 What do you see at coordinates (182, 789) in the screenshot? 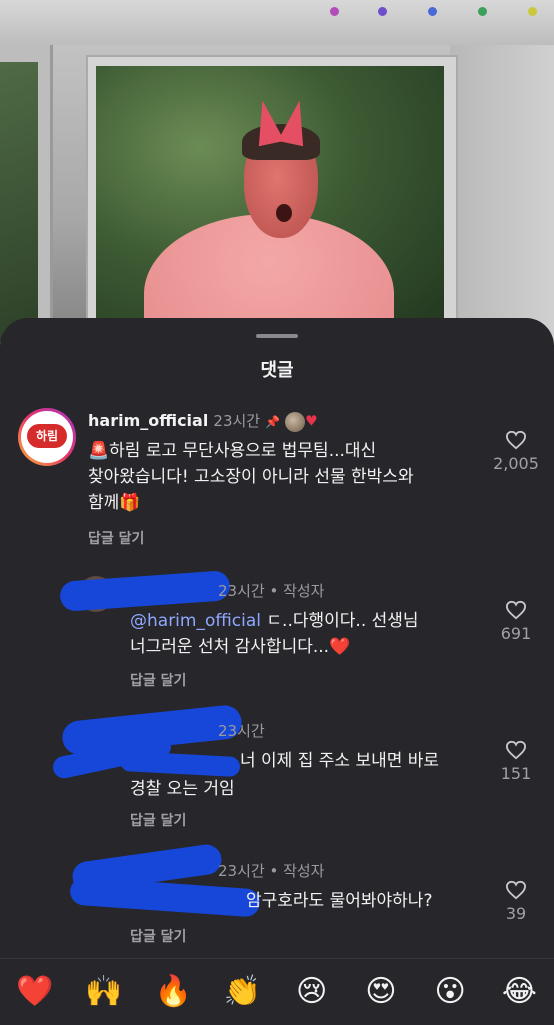
I see `comment-line: 경찰 오는 거임` at bounding box center [182, 789].